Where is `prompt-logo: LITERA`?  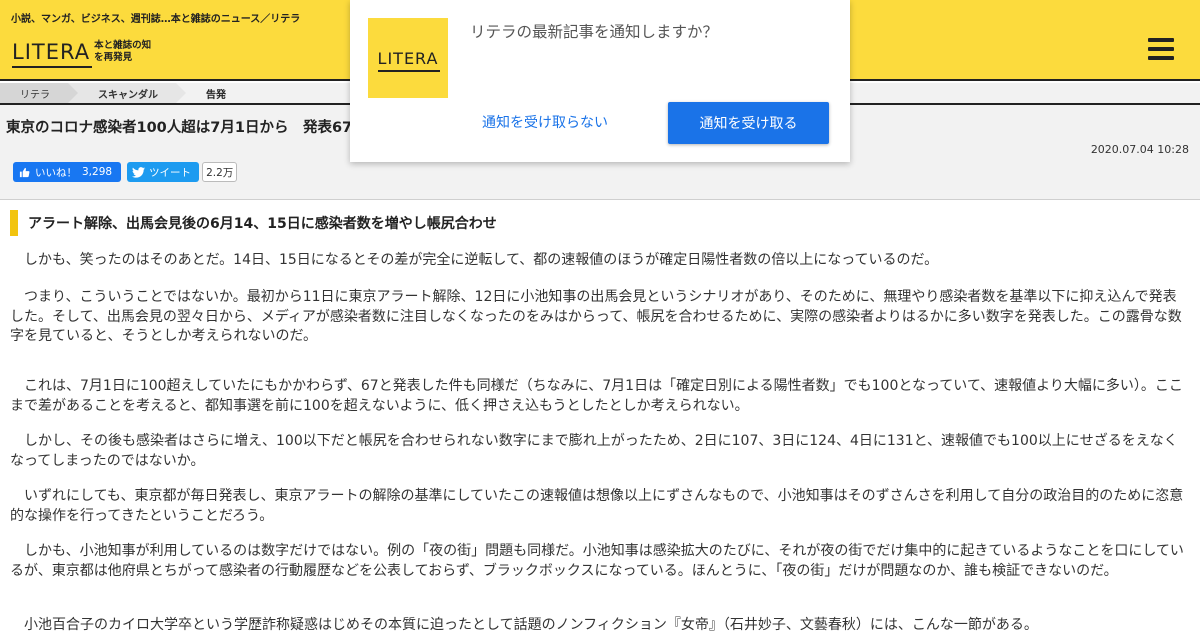
prompt-logo: LITERA is located at coordinates (408, 58).